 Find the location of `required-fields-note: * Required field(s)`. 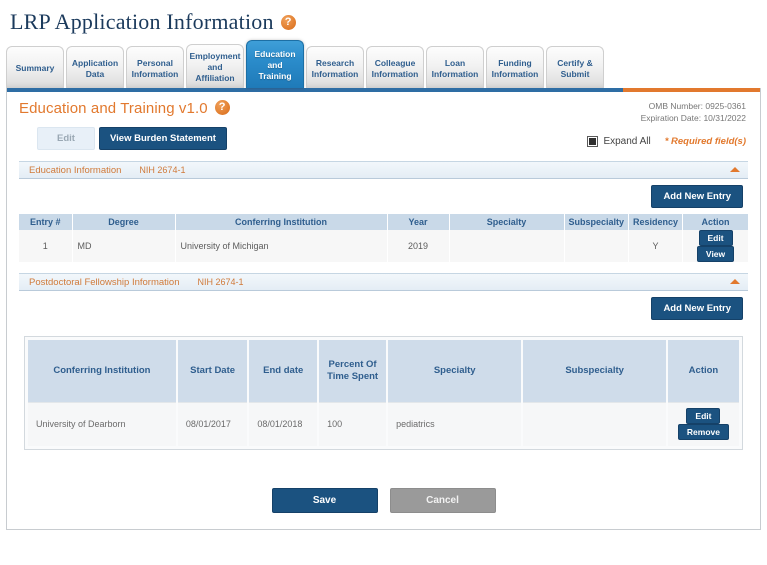

required-fields-note: * Required field(s) is located at coordinates (705, 141).